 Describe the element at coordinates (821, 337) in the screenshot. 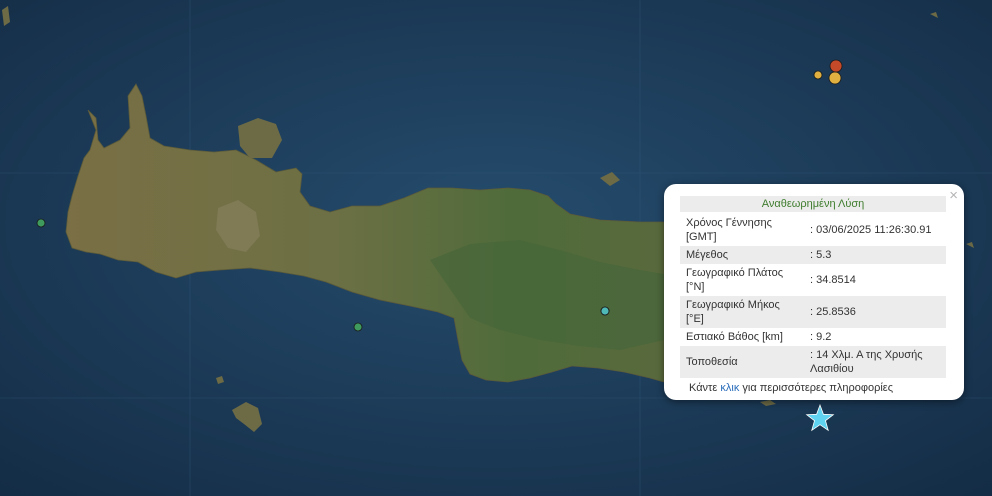

I see `detail-value: : 9.2` at that location.